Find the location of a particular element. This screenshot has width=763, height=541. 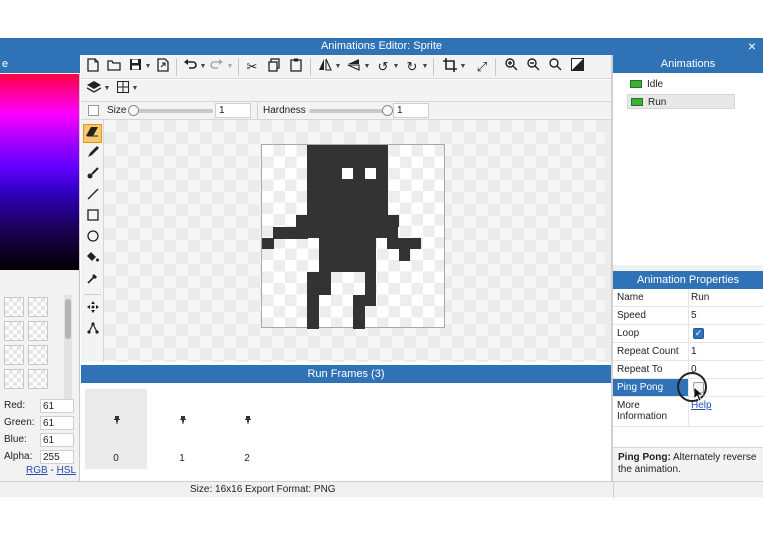

blue-input: 61 is located at coordinates (57, 440).